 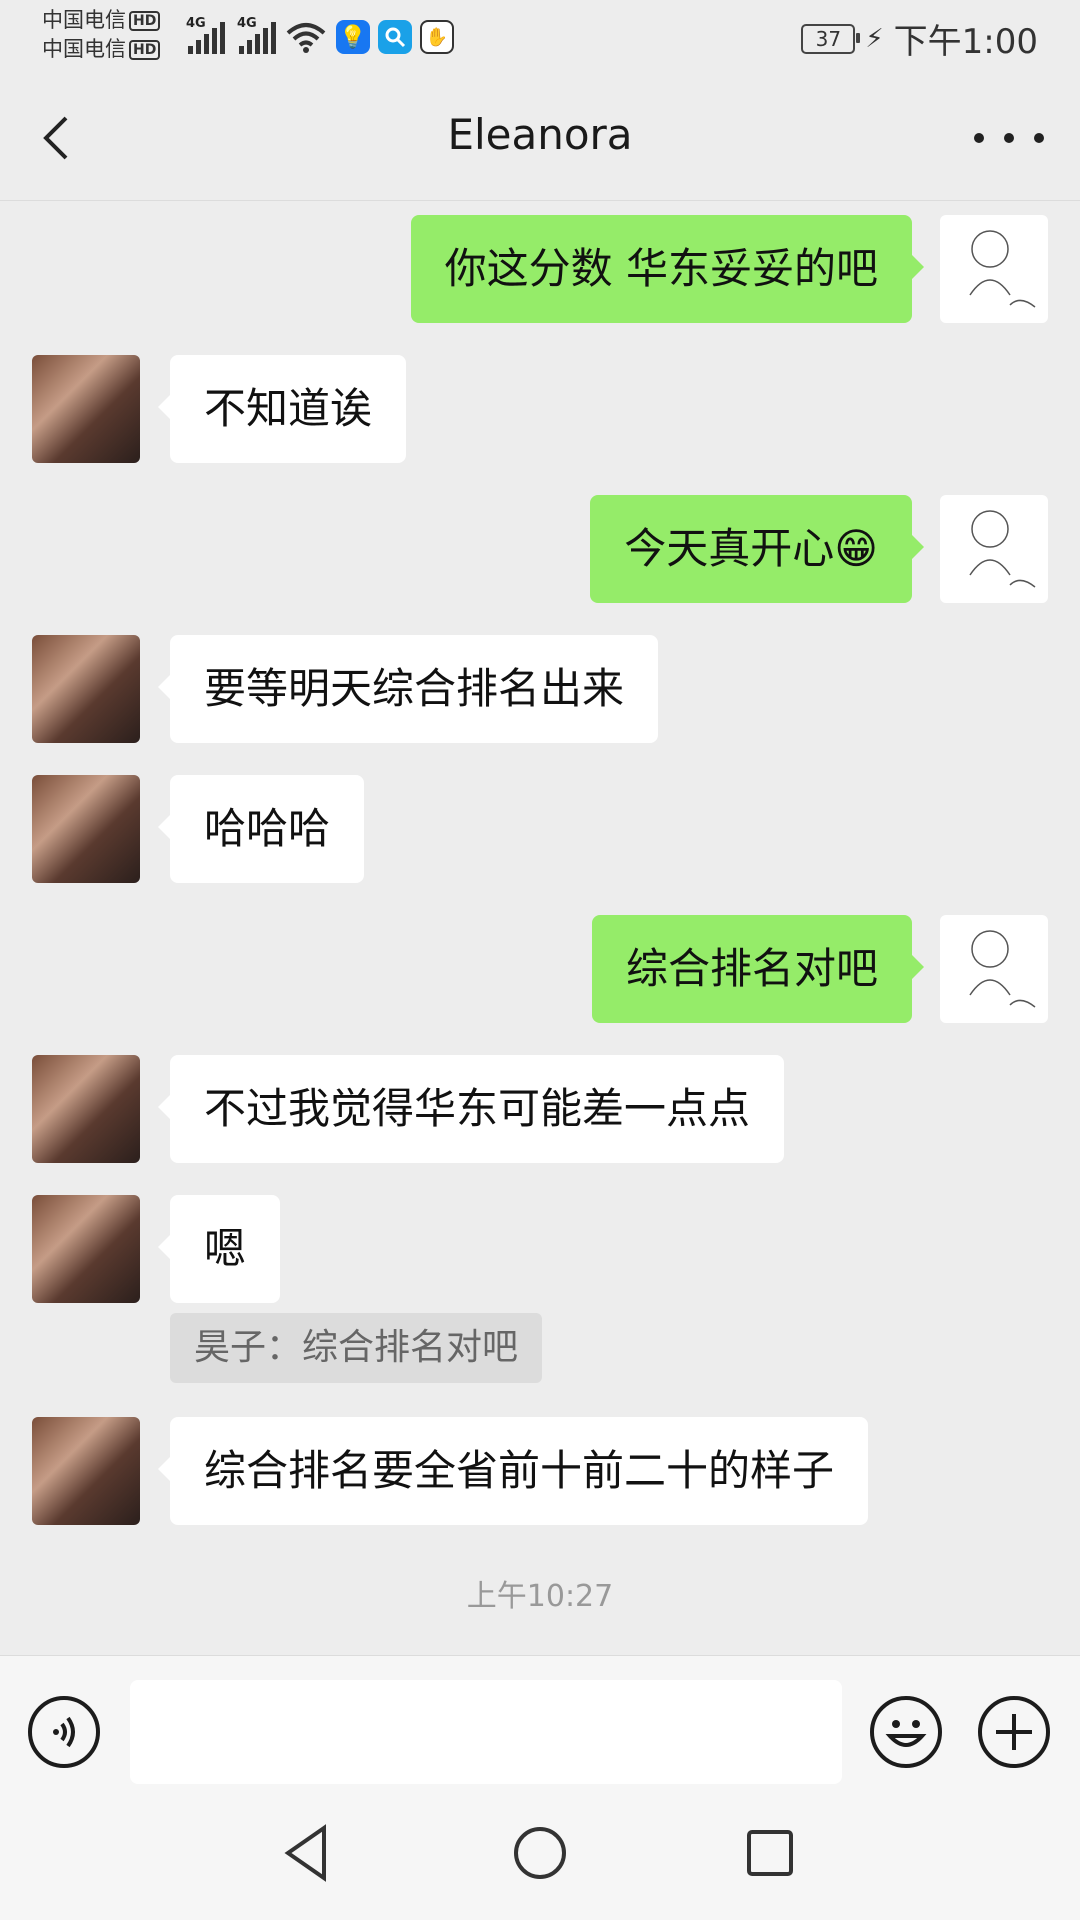 I want to click on hand-app-icon: ✋, so click(x=437, y=37).